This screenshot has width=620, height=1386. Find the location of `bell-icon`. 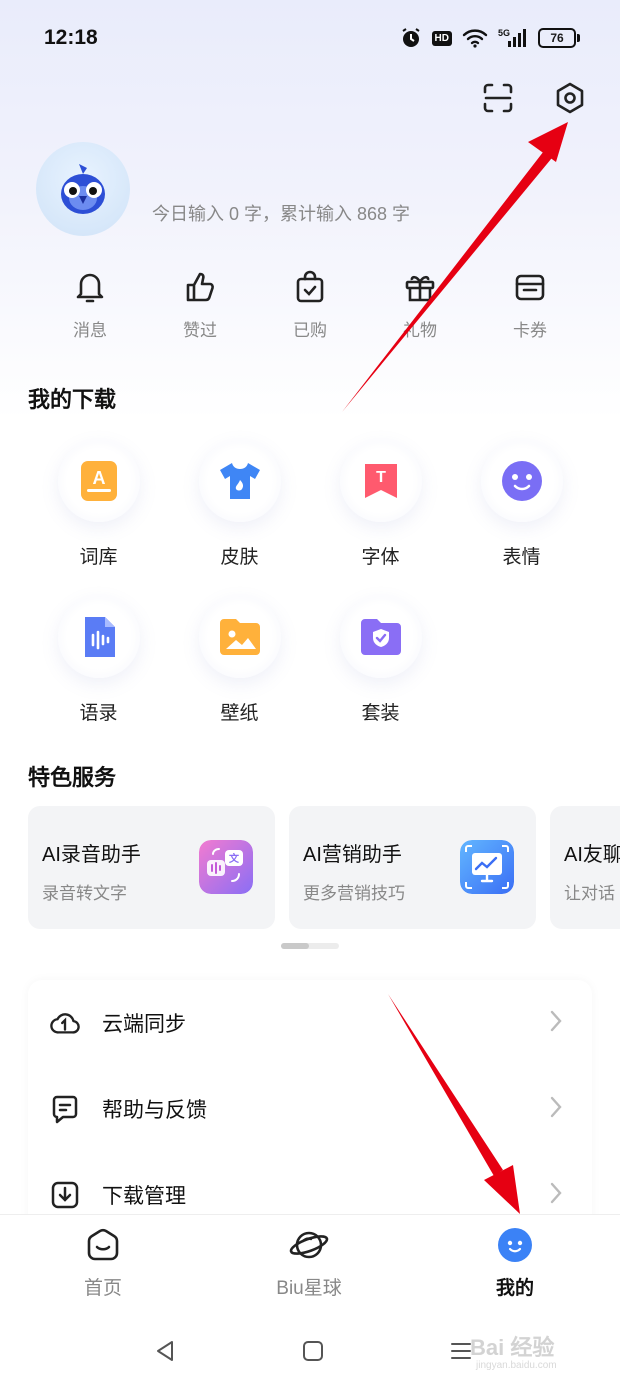

bell-icon is located at coordinates (90, 287).